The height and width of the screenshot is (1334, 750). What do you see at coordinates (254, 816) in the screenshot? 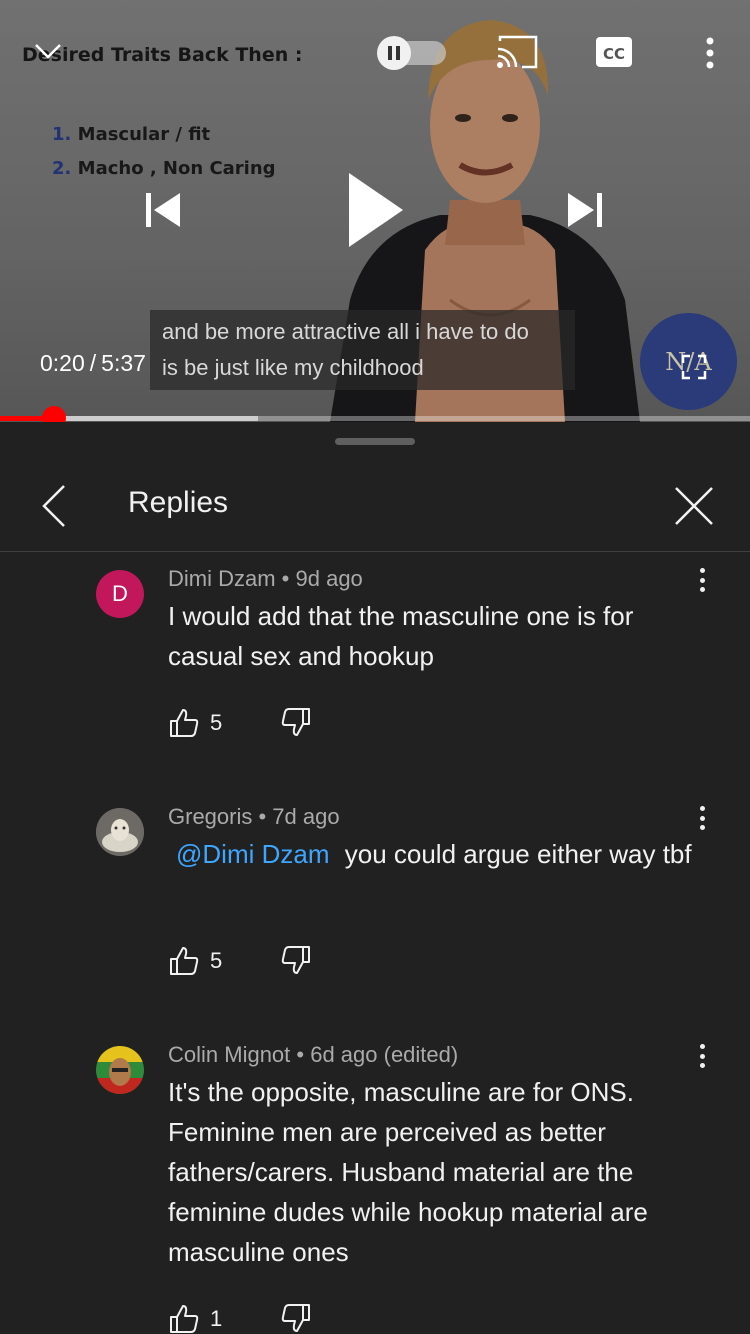
I see `comment-meta: Gregoris • 7d ago` at bounding box center [254, 816].